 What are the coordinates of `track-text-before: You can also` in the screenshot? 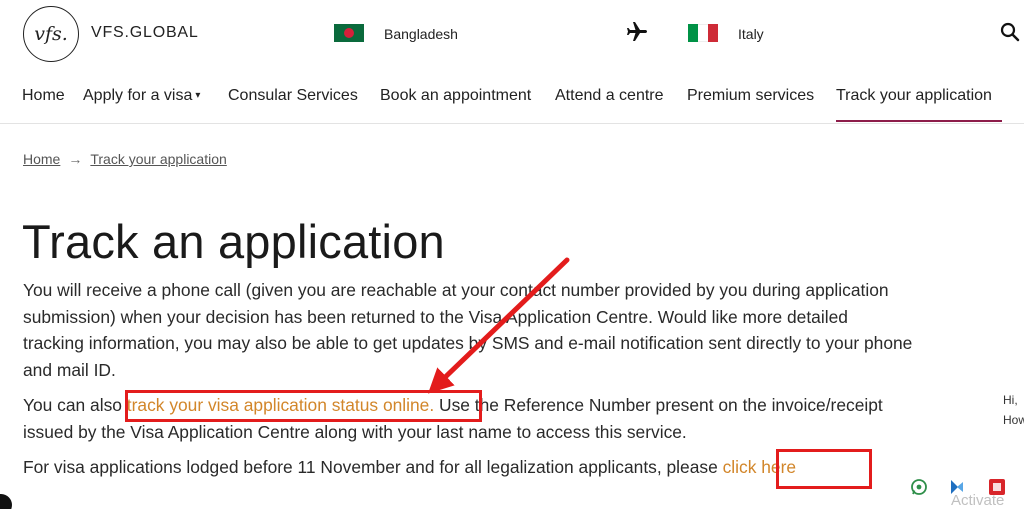 It's located at (75, 405).